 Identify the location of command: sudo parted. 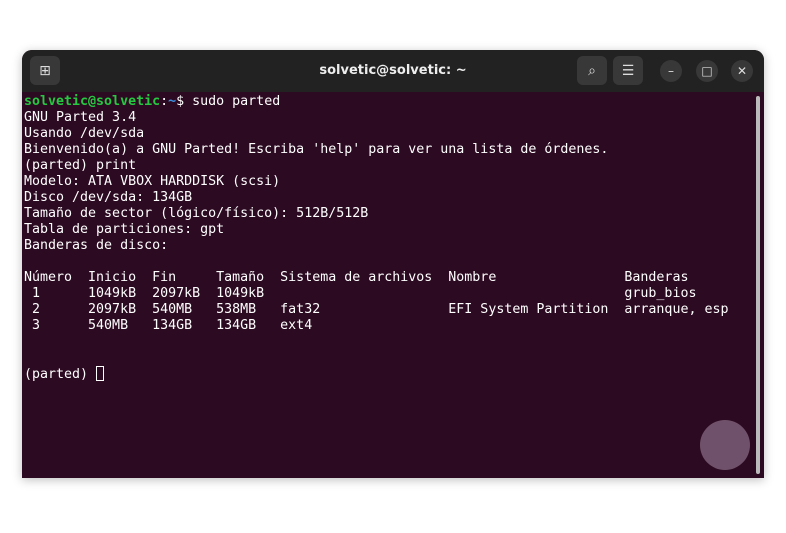
(236, 101).